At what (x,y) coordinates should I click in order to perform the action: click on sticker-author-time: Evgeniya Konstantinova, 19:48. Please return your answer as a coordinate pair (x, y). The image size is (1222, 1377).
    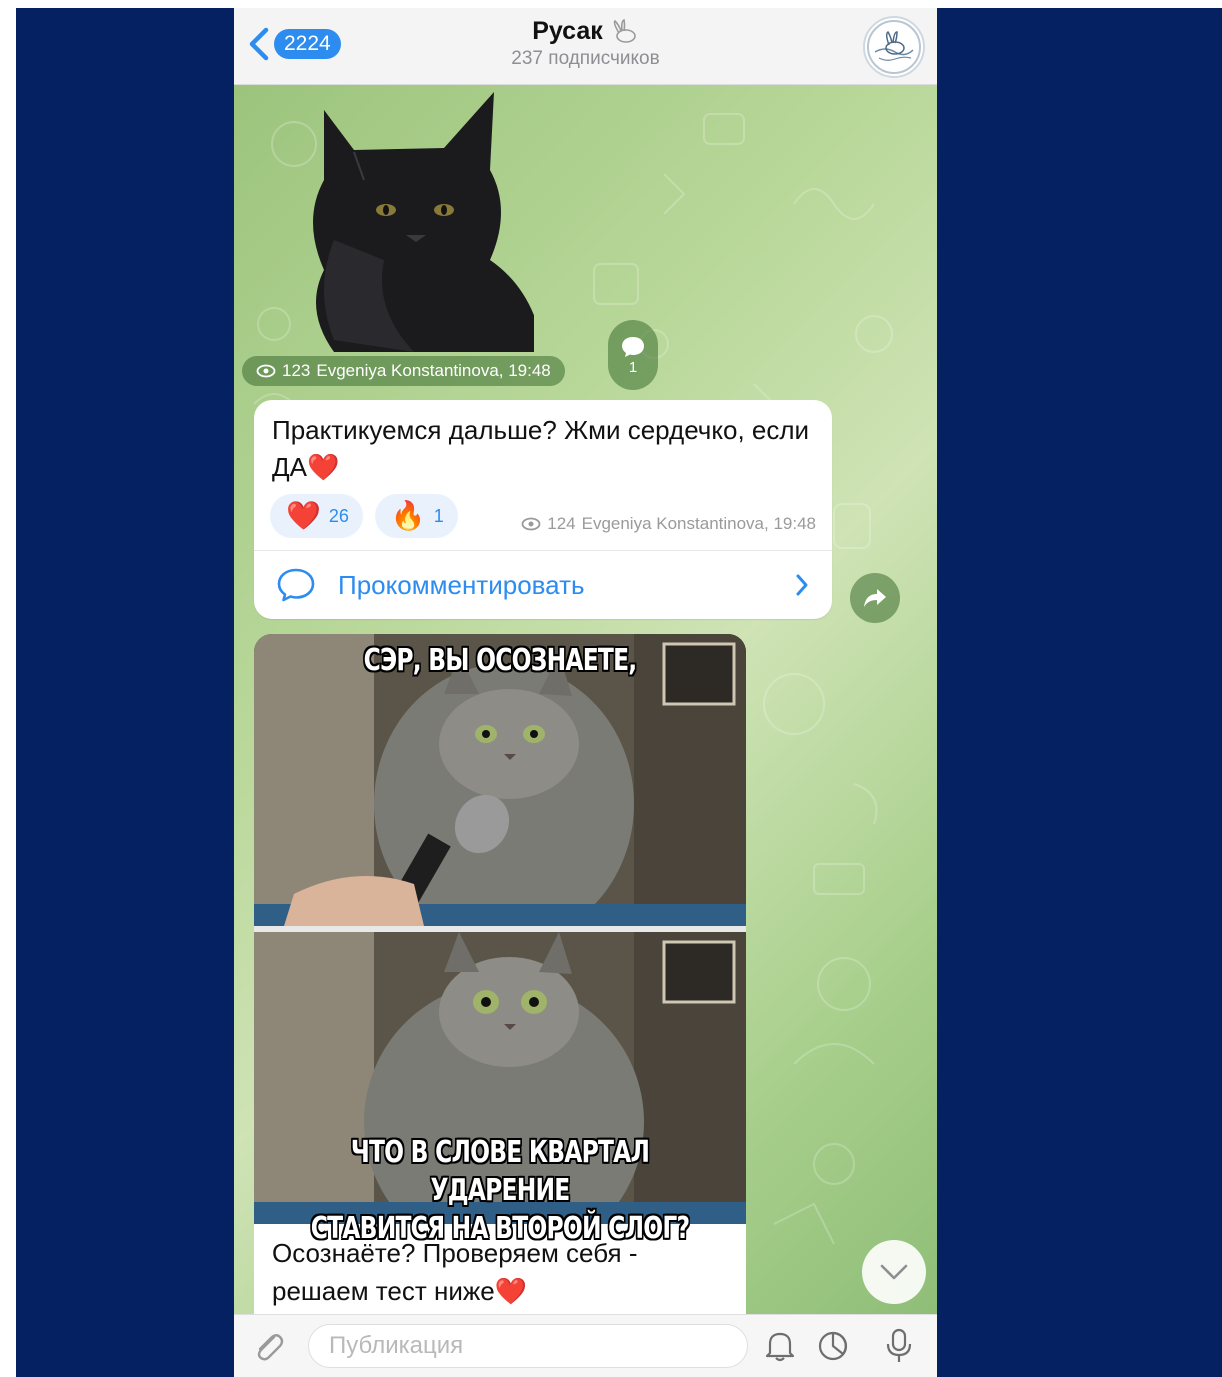
    Looking at the image, I should click on (433, 370).